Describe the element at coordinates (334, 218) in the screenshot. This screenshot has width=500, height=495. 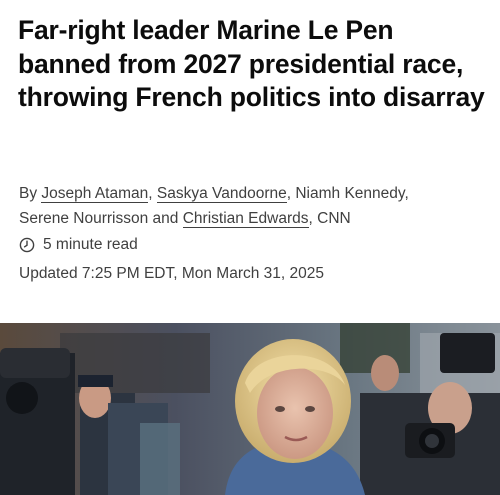
I see `byline-outlet: CNN` at that location.